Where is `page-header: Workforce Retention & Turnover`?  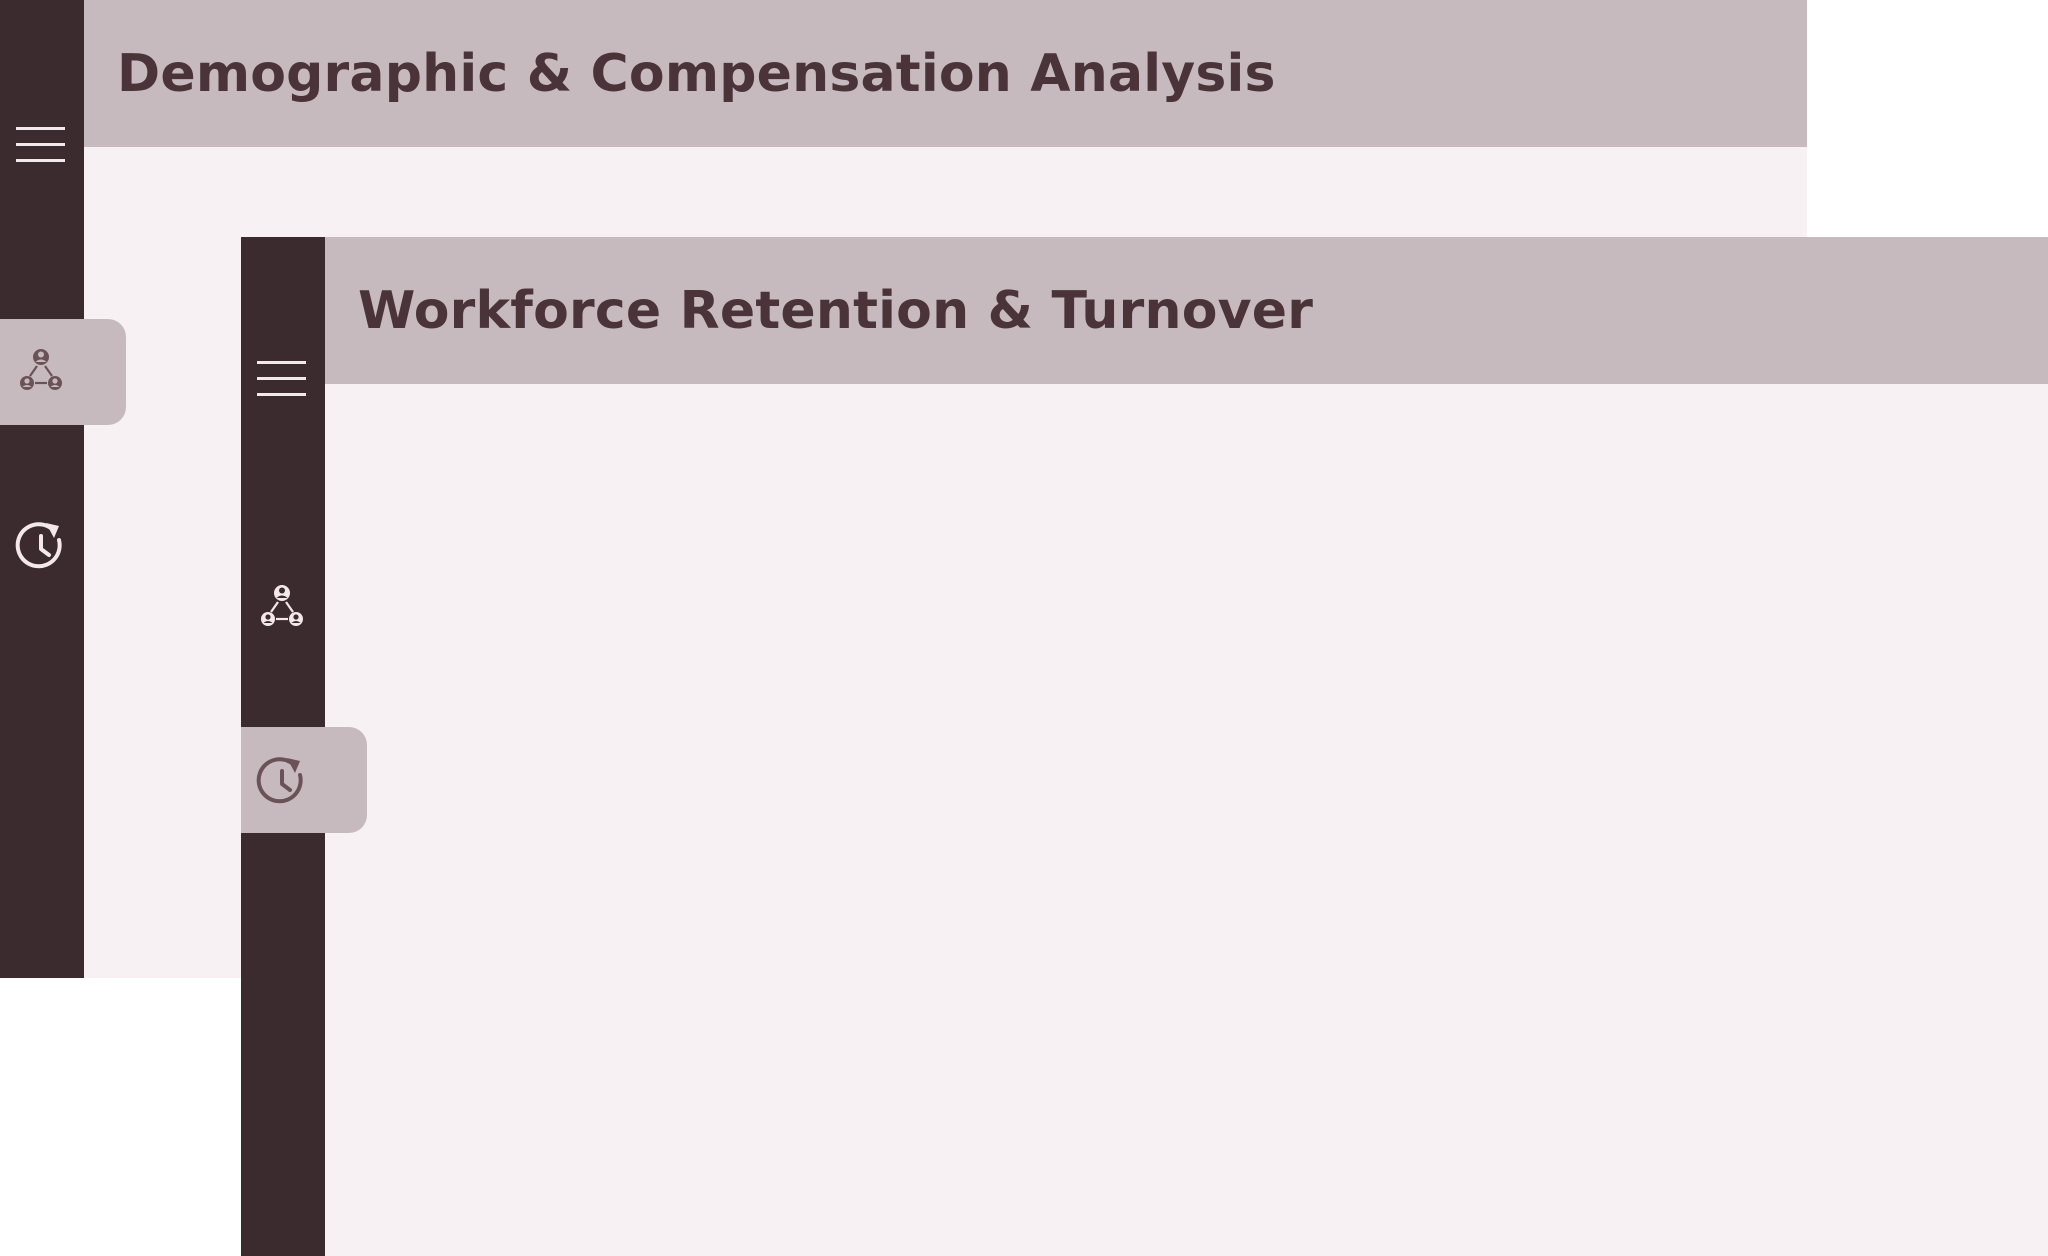
page-header: Workforce Retention & Turnover is located at coordinates (1186, 310).